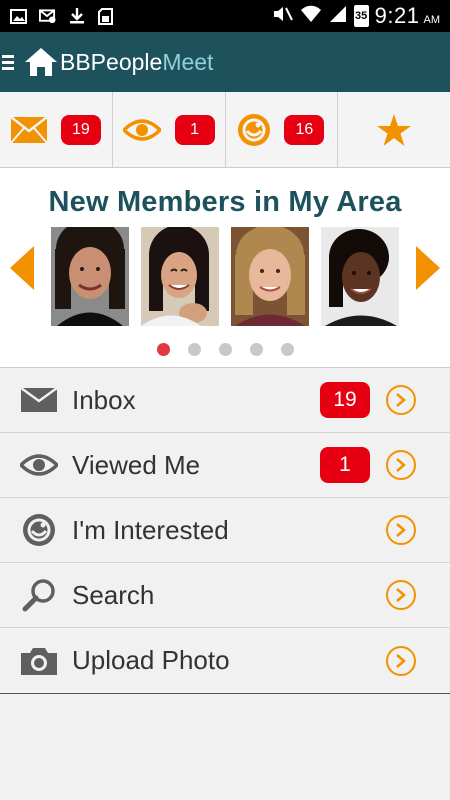 Image resolution: width=450 pixels, height=800 pixels. Describe the element at coordinates (150, 529) in the screenshot. I see `menu-item-label: I'm Interested` at that location.